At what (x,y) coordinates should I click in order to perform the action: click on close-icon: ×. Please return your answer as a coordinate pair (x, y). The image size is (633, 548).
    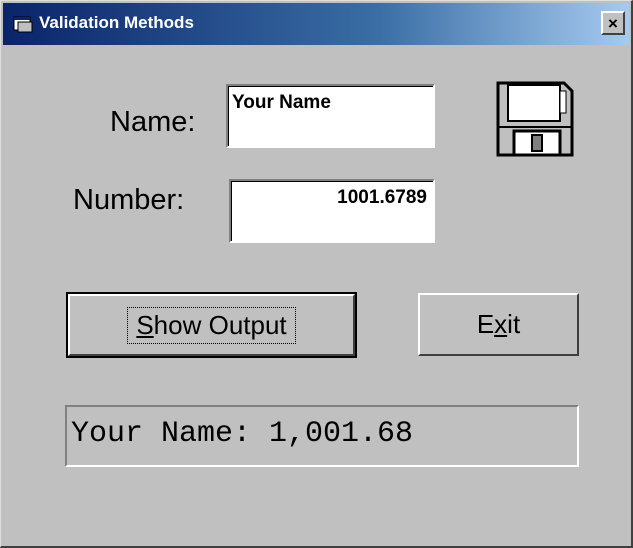
    Looking at the image, I should click on (613, 23).